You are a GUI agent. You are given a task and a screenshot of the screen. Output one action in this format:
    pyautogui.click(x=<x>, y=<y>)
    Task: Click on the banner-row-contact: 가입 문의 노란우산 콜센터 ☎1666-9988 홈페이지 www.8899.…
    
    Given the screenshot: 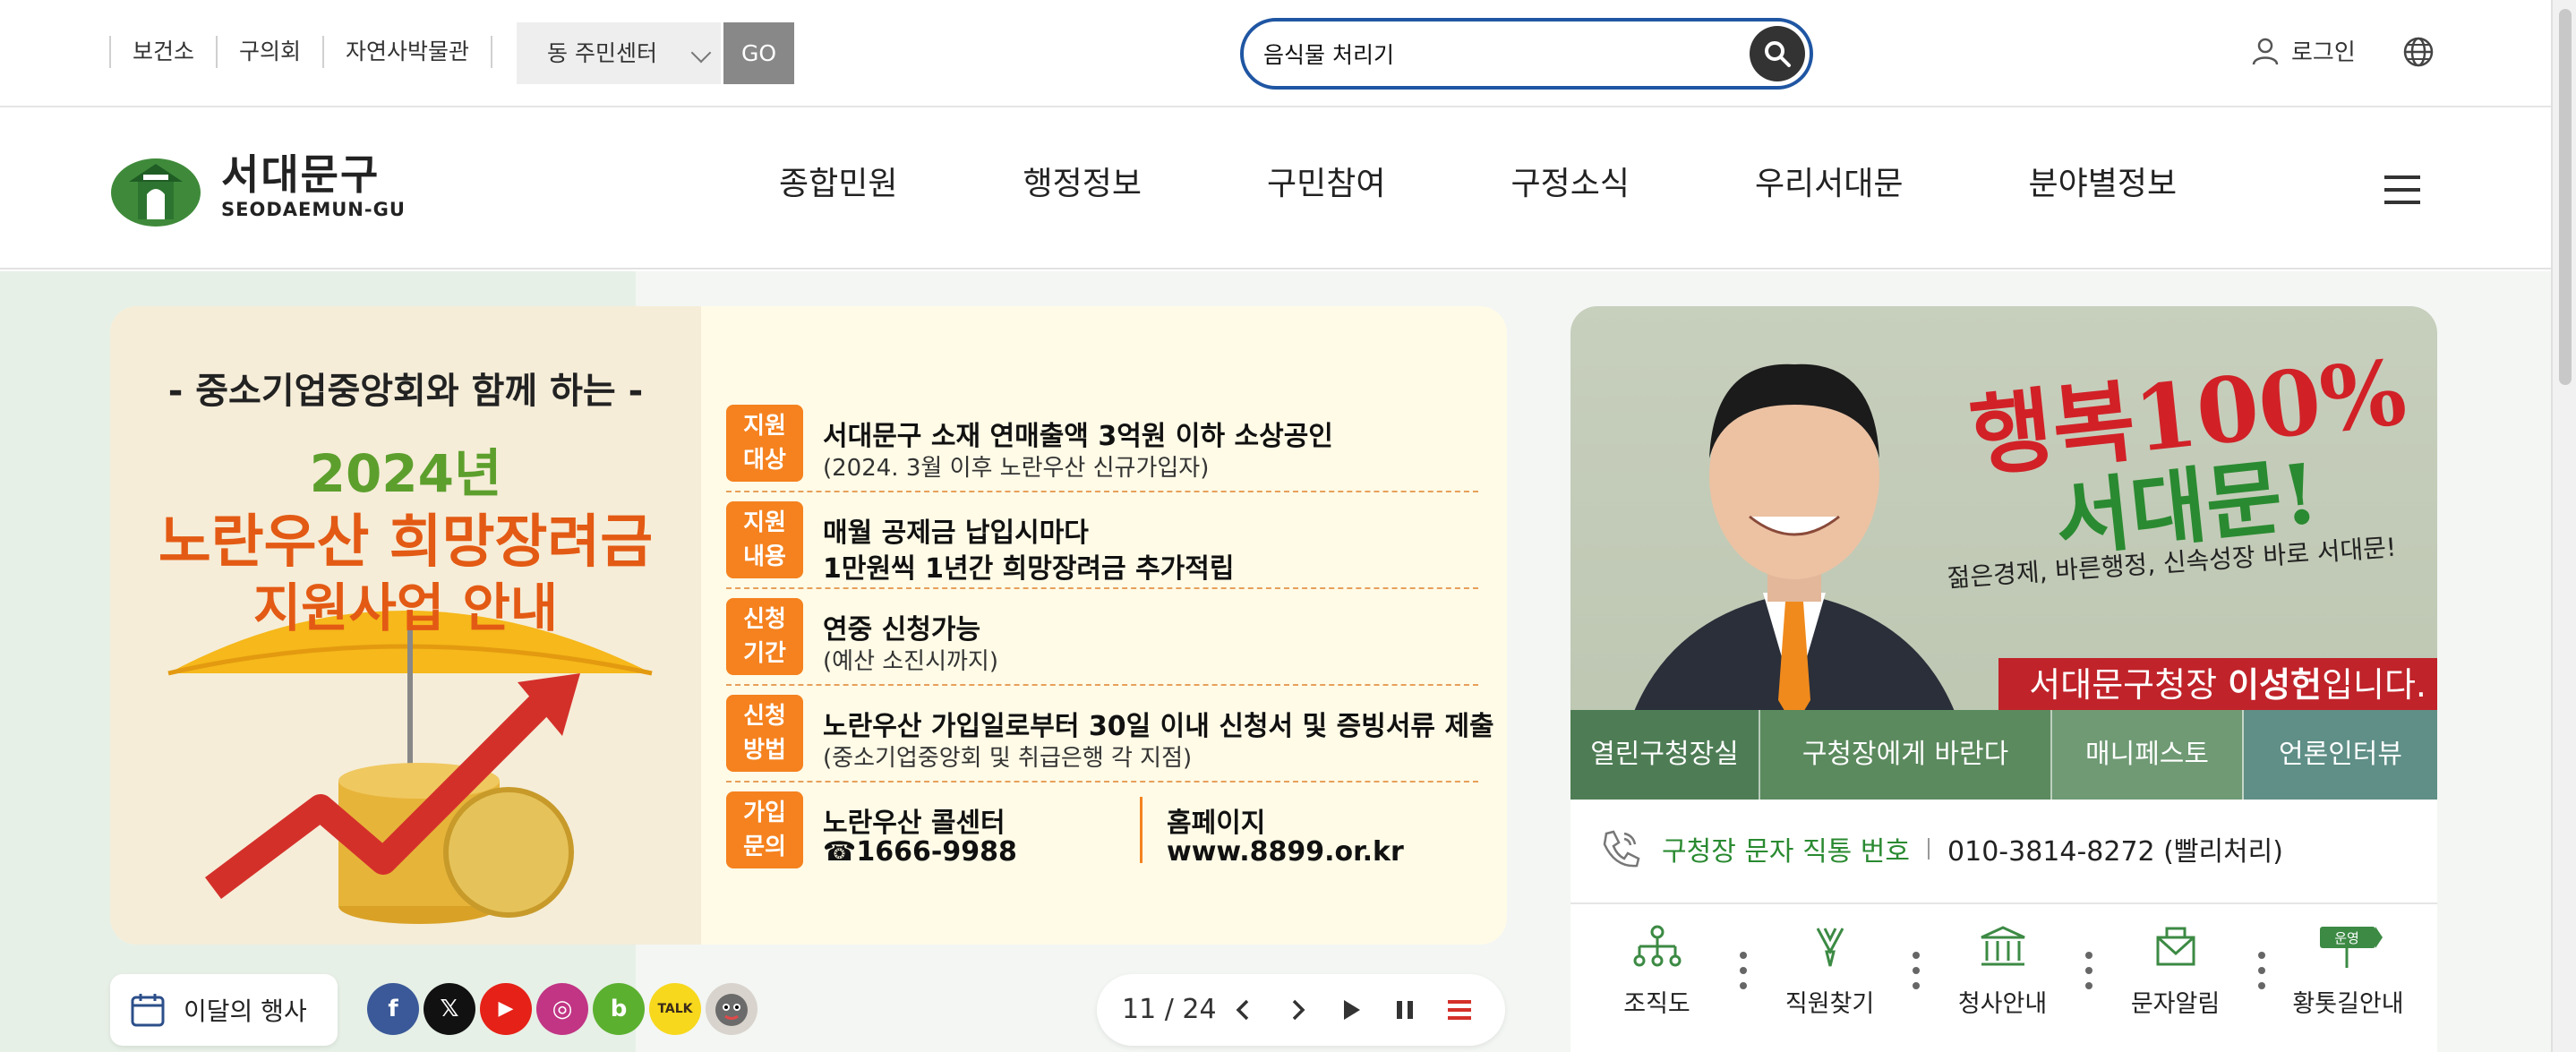 What is the action you would take?
    pyautogui.click(x=1102, y=831)
    